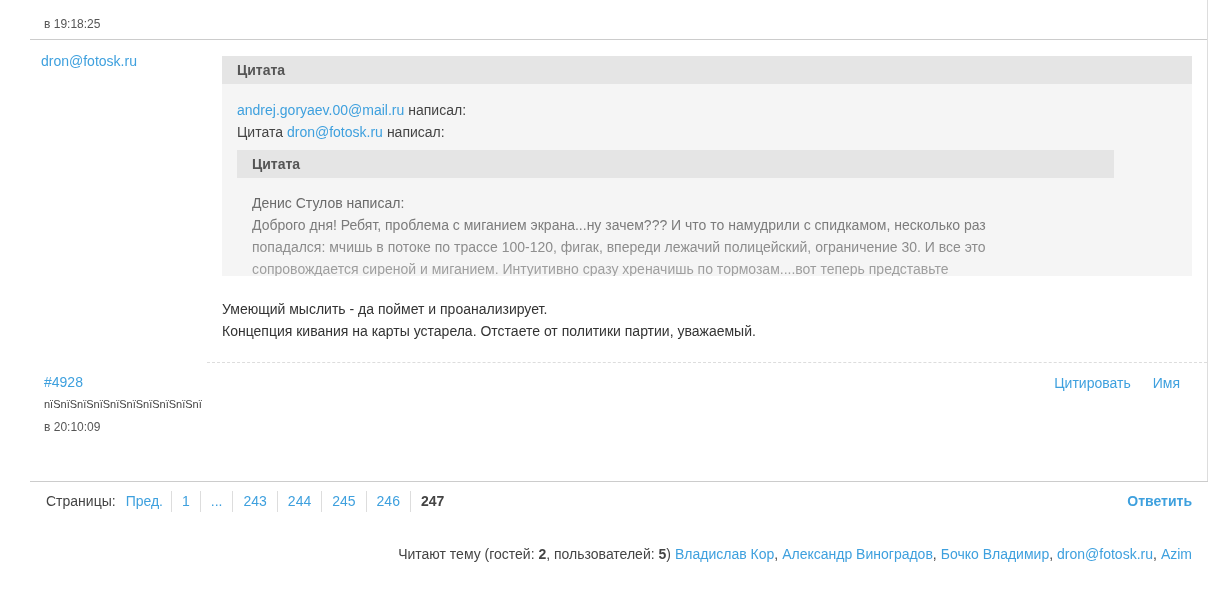  What do you see at coordinates (1166, 383) in the screenshot?
I see `post-action-link: Имя` at bounding box center [1166, 383].